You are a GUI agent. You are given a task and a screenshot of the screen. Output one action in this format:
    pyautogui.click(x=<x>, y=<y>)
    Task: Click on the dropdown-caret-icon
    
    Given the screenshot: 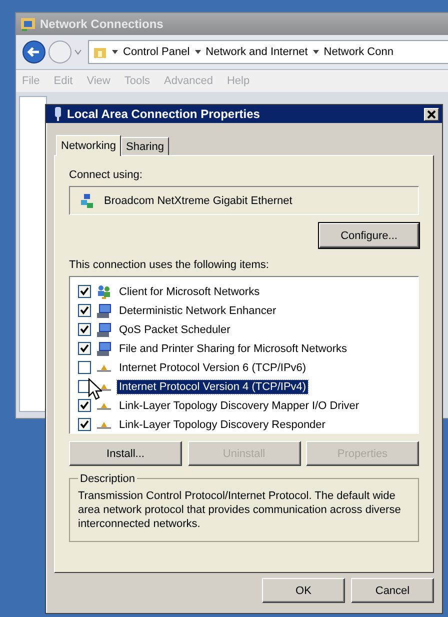 What is the action you would take?
    pyautogui.click(x=78, y=52)
    